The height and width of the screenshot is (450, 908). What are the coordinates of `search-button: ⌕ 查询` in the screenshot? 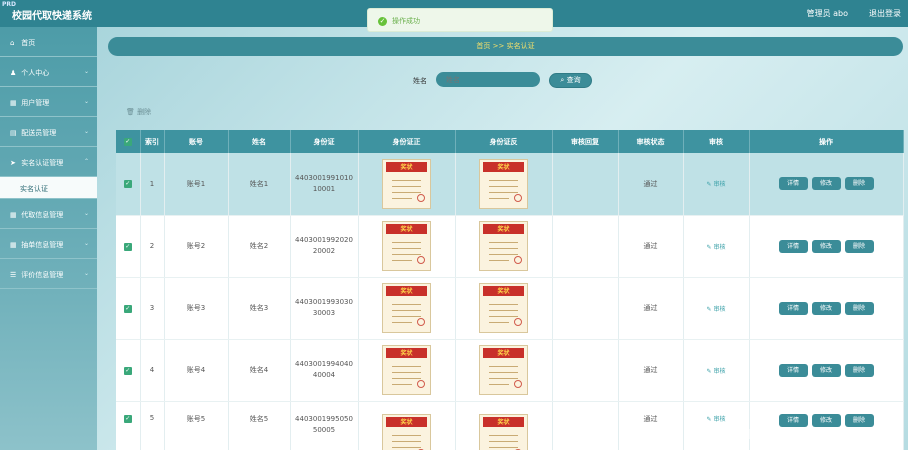 It's located at (570, 80).